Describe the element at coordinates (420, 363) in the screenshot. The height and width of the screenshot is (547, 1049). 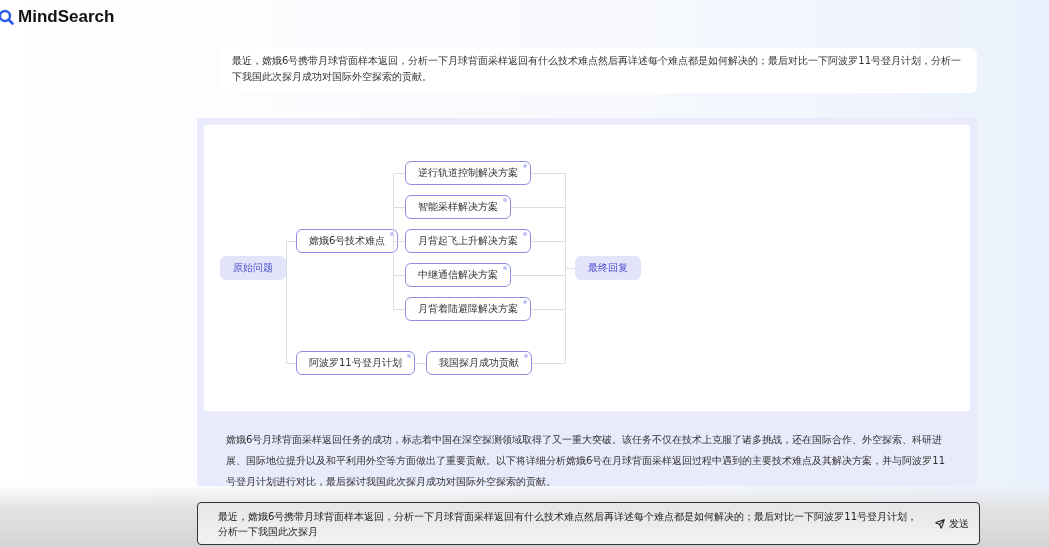
I see `connector-line` at that location.